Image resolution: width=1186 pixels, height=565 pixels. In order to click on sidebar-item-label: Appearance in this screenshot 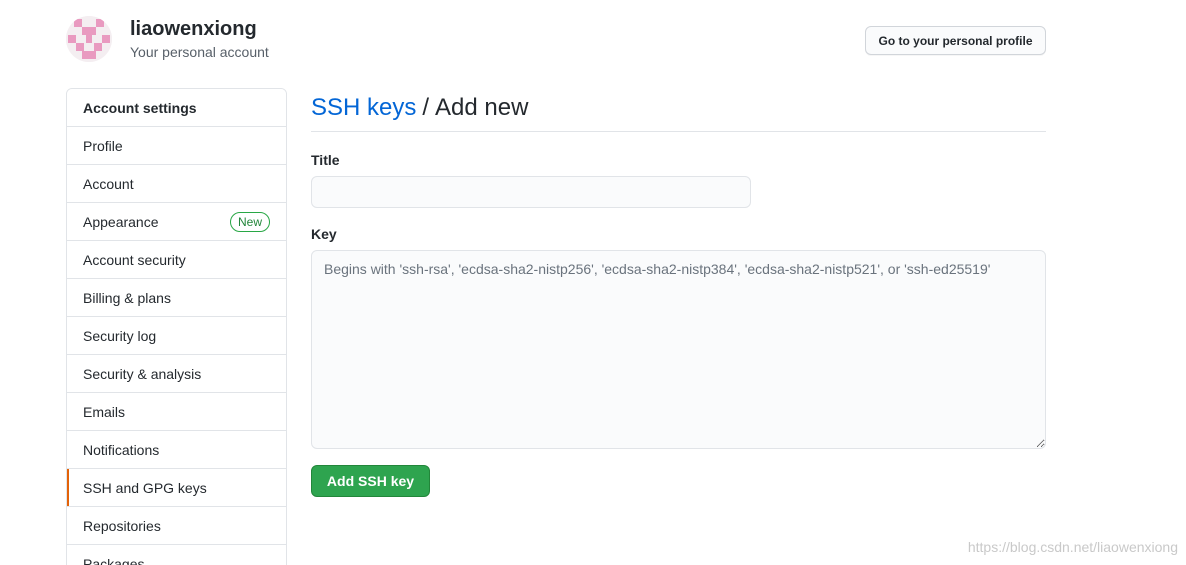, I will do `click(121, 221)`.